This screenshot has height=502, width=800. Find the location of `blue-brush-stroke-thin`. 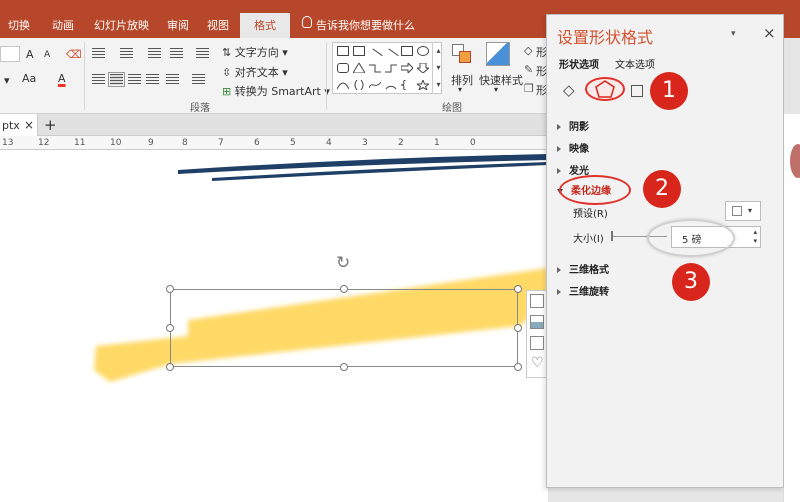

blue-brush-stroke-thin is located at coordinates (380, 171).